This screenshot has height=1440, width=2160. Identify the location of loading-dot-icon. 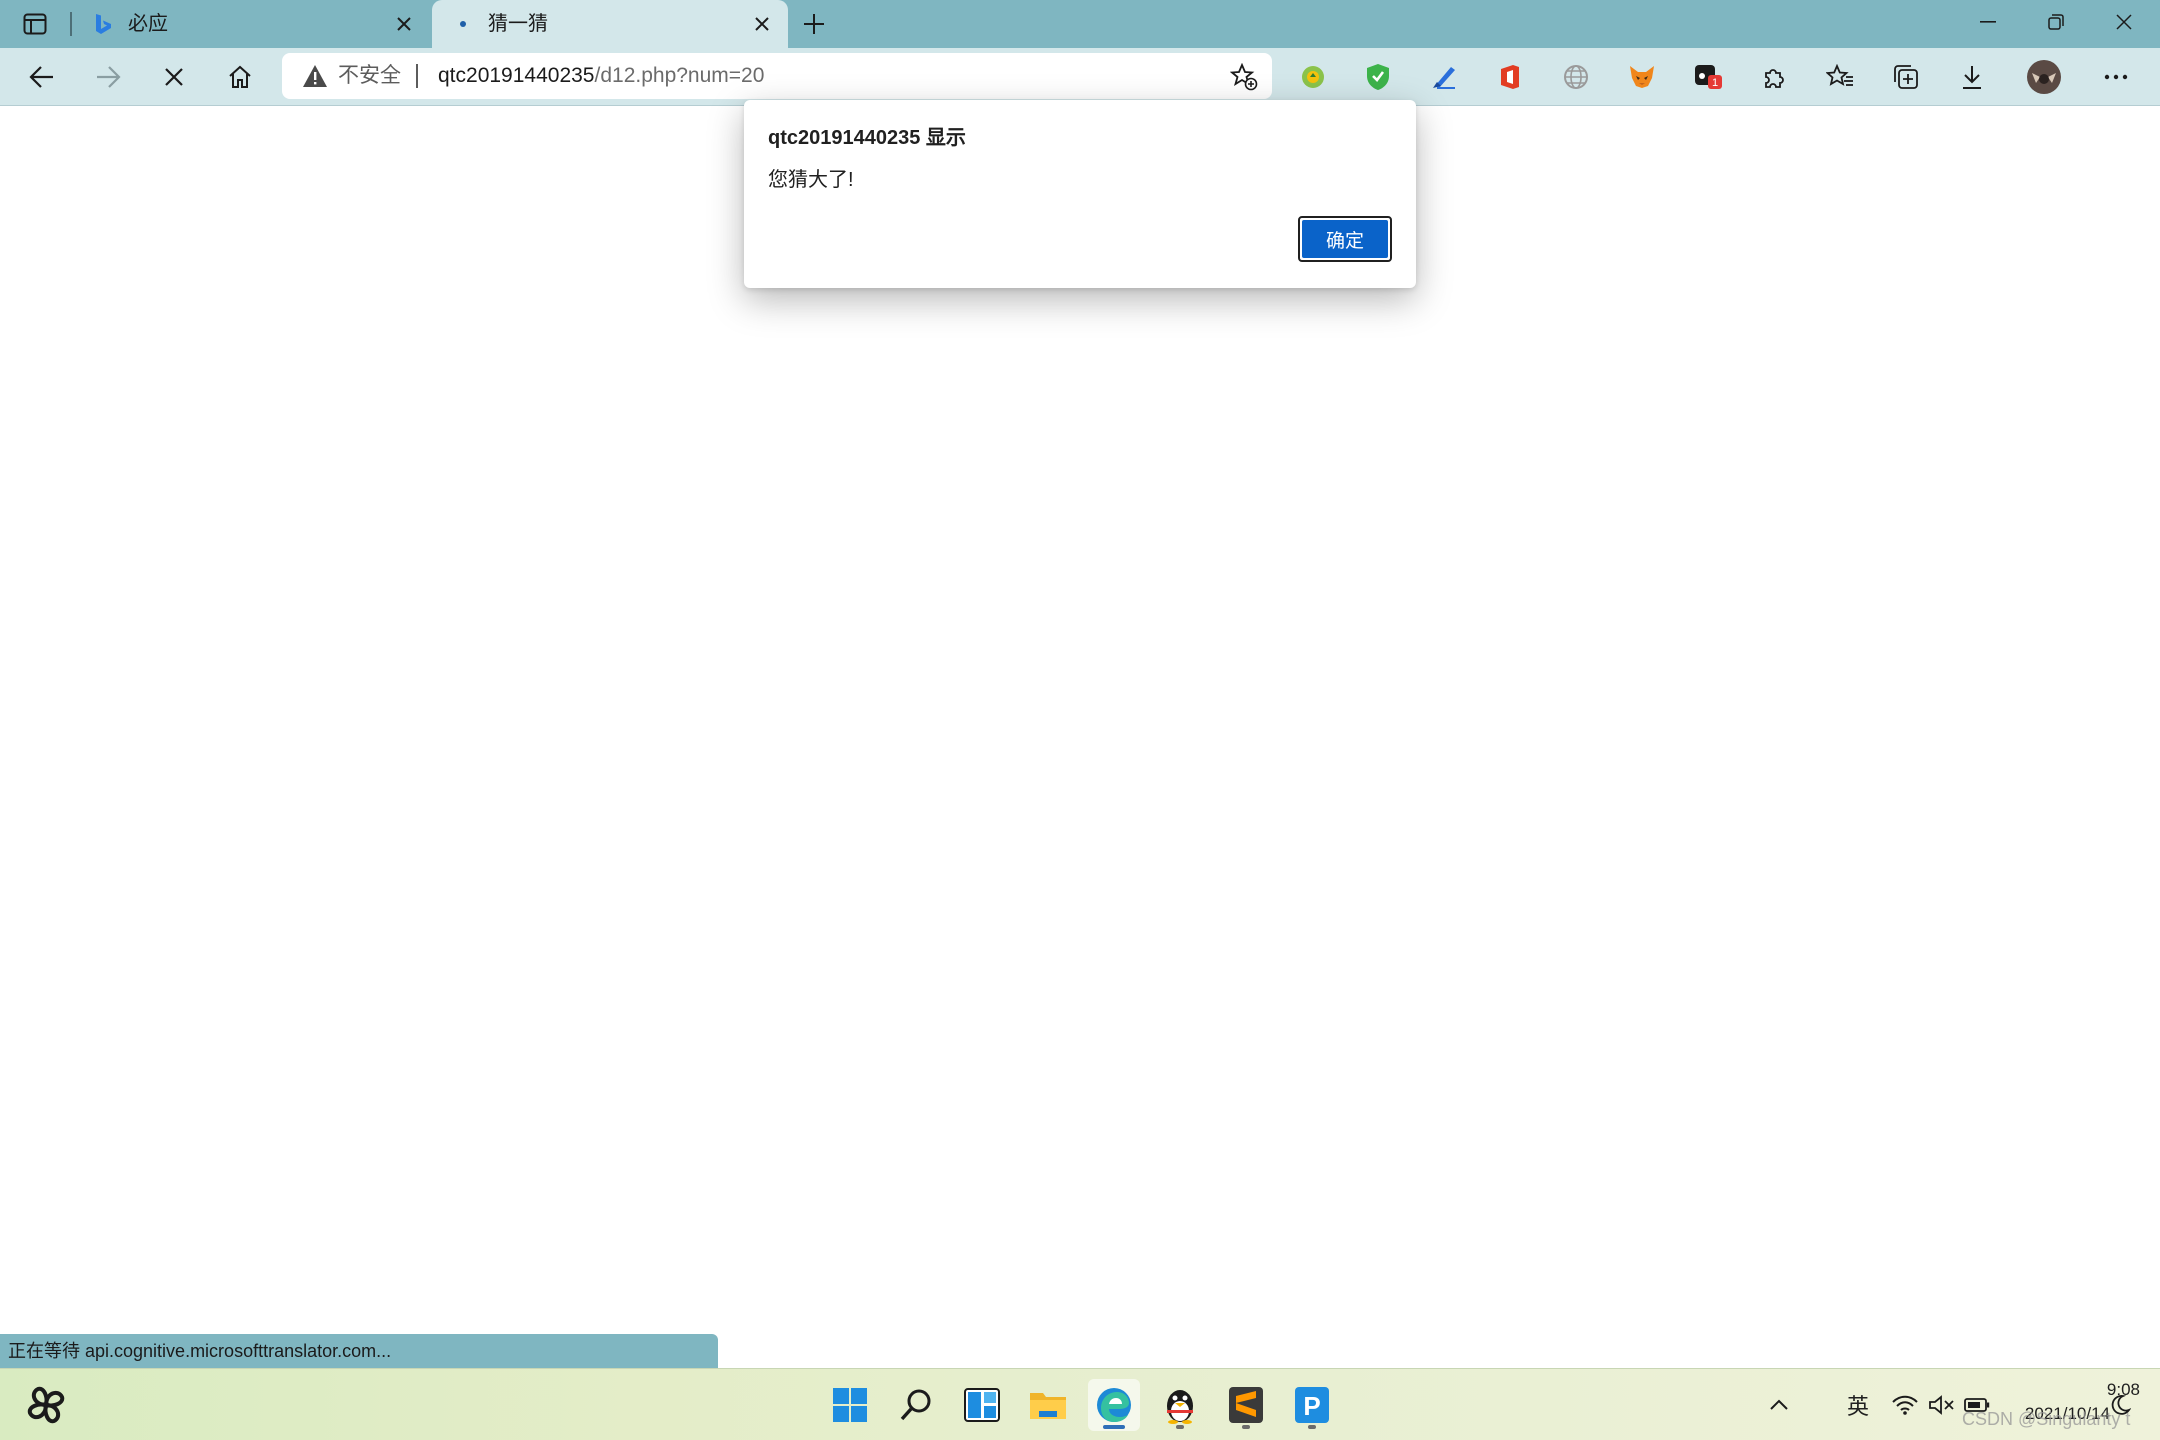
(463, 24).